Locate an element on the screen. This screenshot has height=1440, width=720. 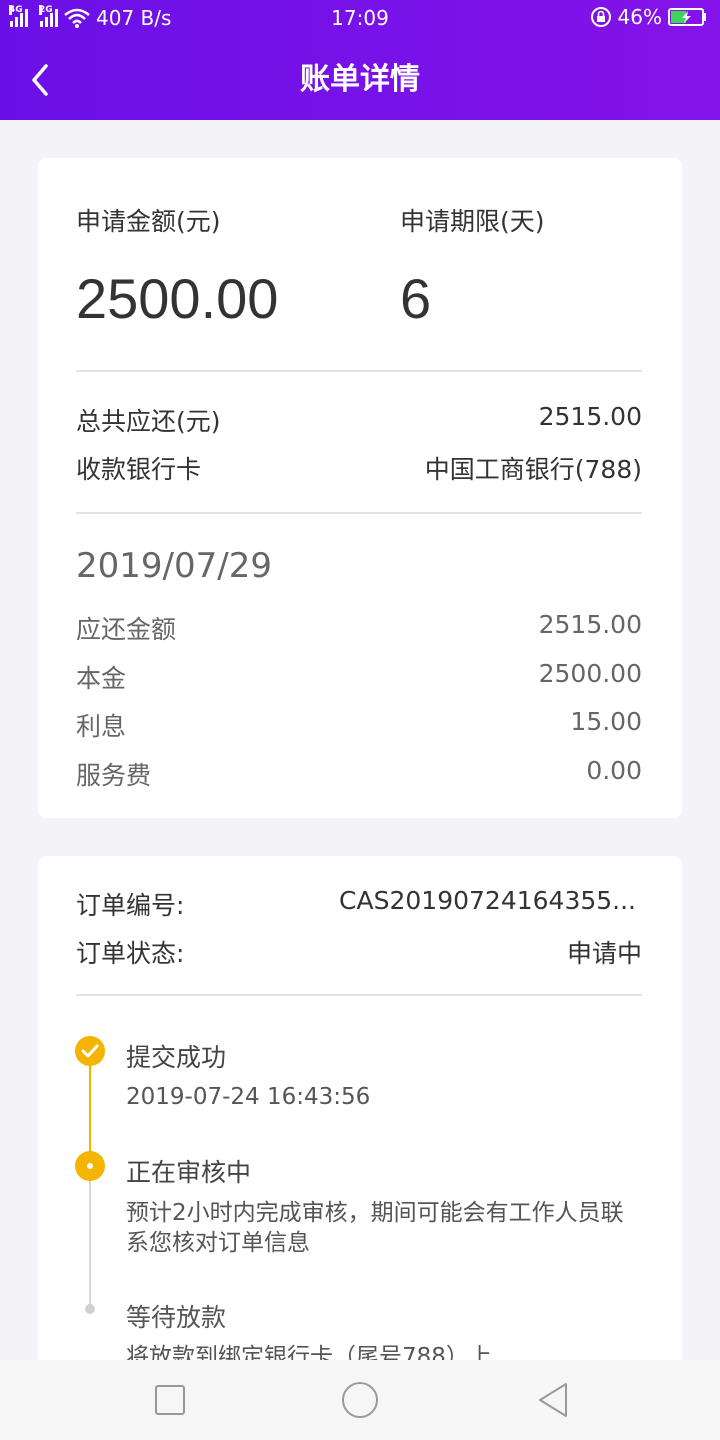
service-fee-value: 0.00 is located at coordinates (614, 770).